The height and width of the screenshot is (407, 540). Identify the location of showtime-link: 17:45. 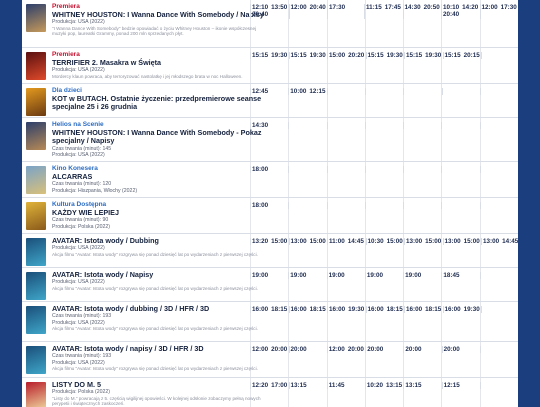
(393, 7).